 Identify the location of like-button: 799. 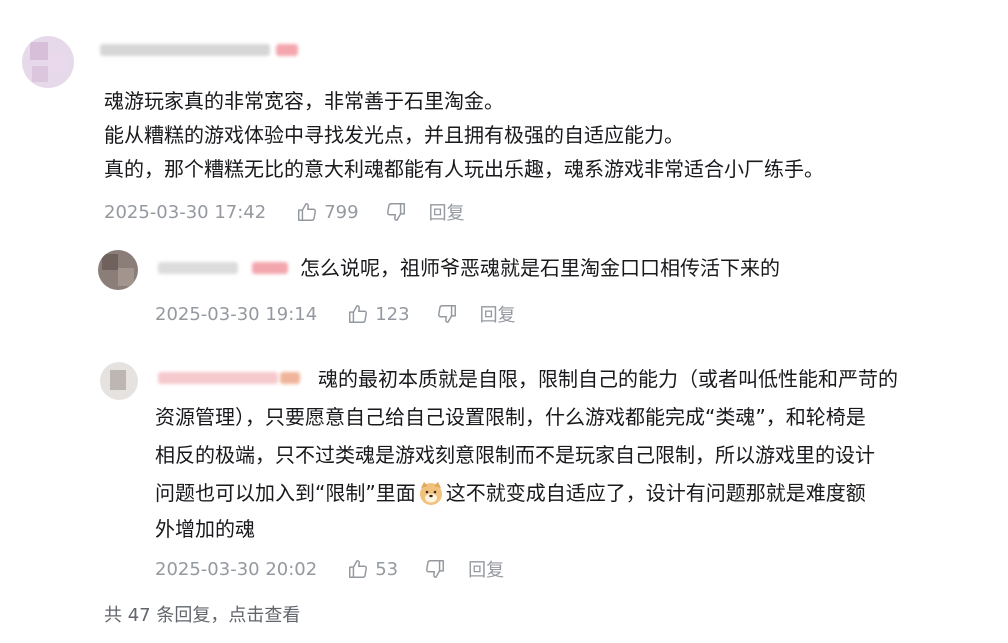
(327, 212).